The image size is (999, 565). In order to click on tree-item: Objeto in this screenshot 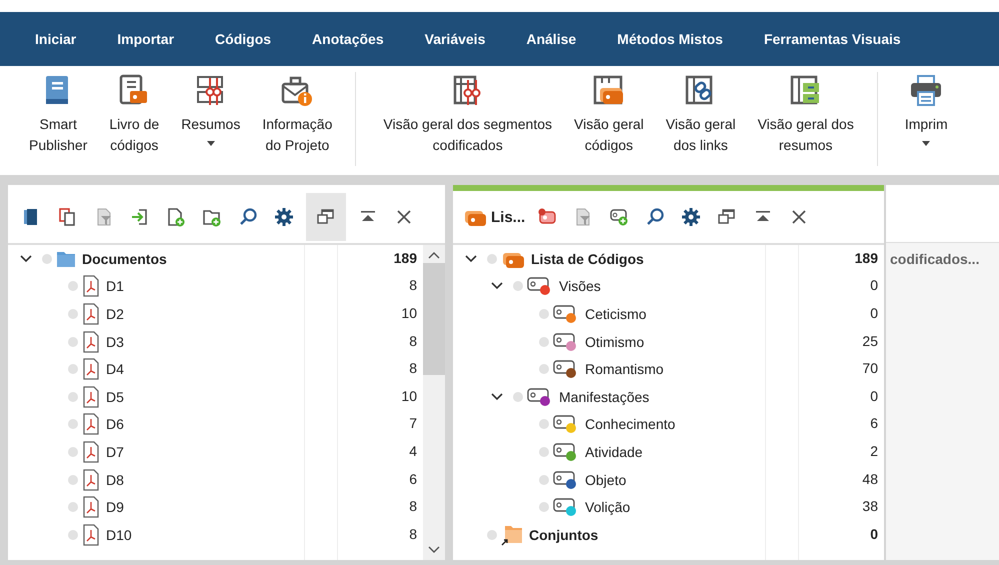, I will do `click(605, 480)`.